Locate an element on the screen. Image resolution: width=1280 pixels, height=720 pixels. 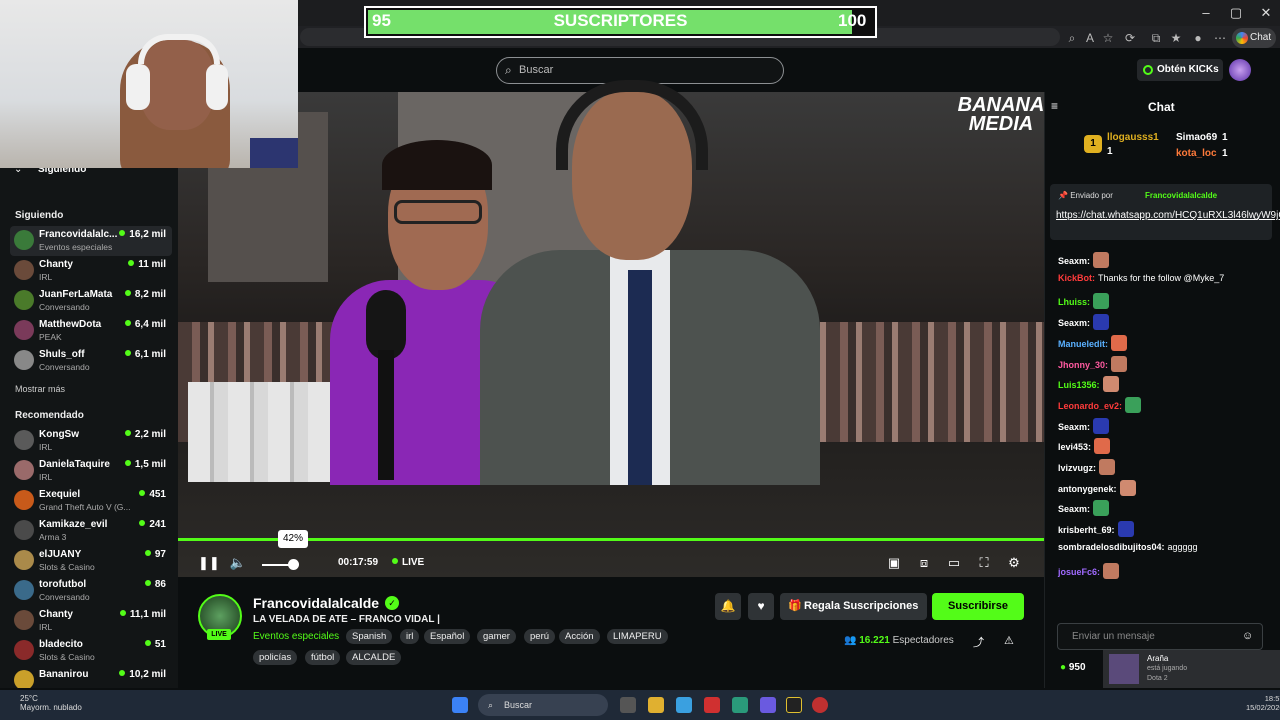
chat-username: Luis1356: is located at coordinates (1079, 385).